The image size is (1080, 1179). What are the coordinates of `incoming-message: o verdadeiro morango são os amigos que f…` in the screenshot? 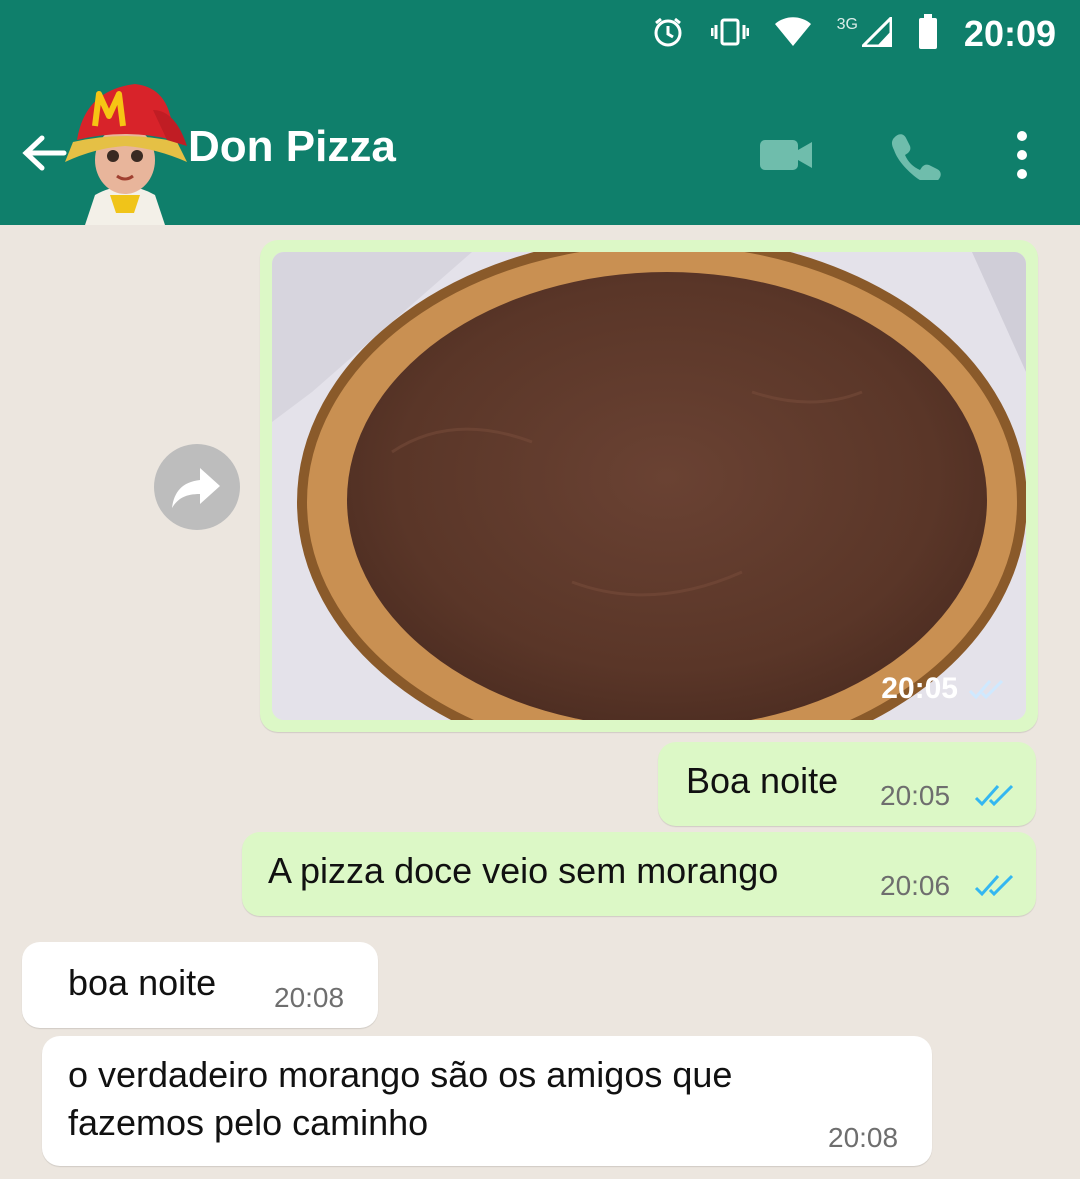 It's located at (487, 1101).